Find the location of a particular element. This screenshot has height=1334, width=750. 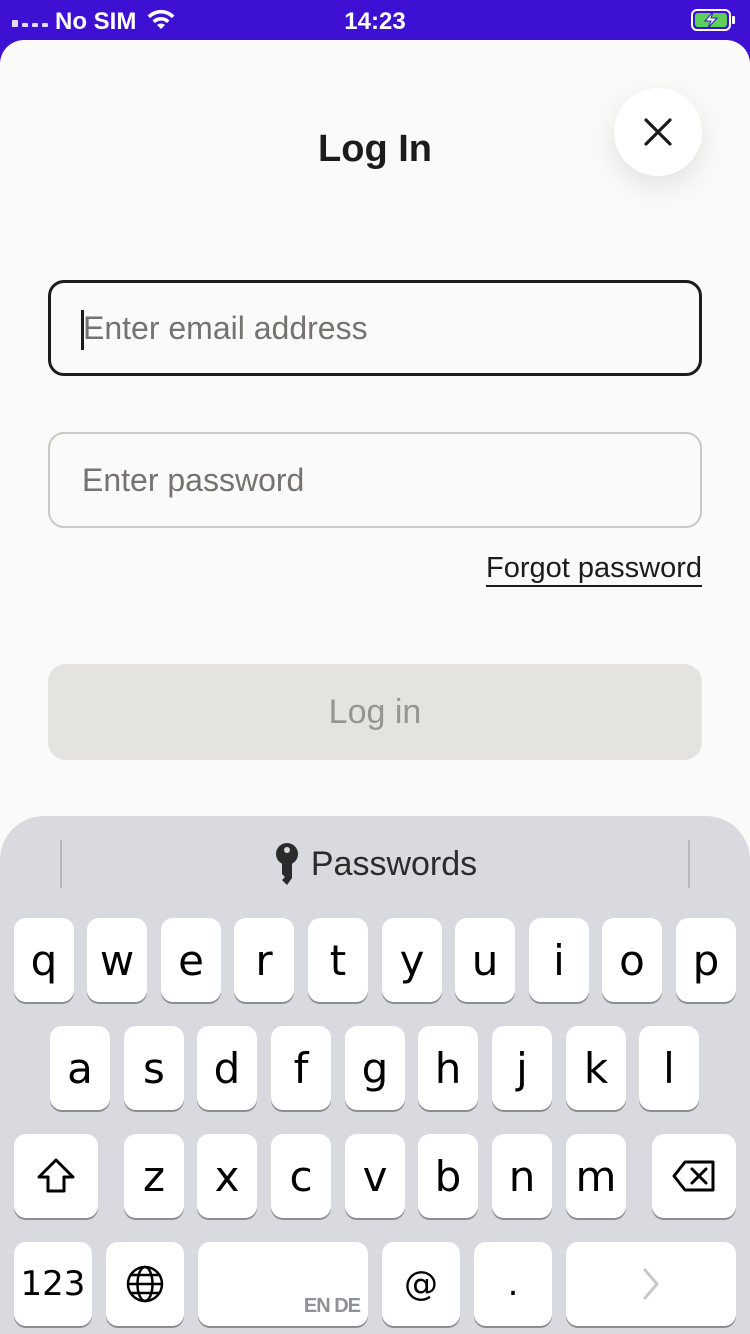

key-l: l is located at coordinates (669, 1068).